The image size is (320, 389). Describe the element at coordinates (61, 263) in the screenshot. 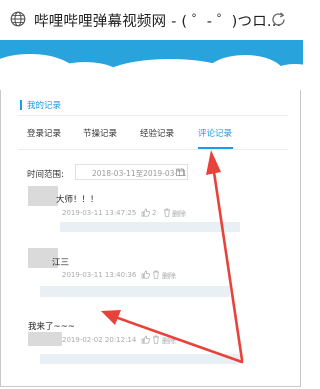

I see `comment-text: 江三` at that location.